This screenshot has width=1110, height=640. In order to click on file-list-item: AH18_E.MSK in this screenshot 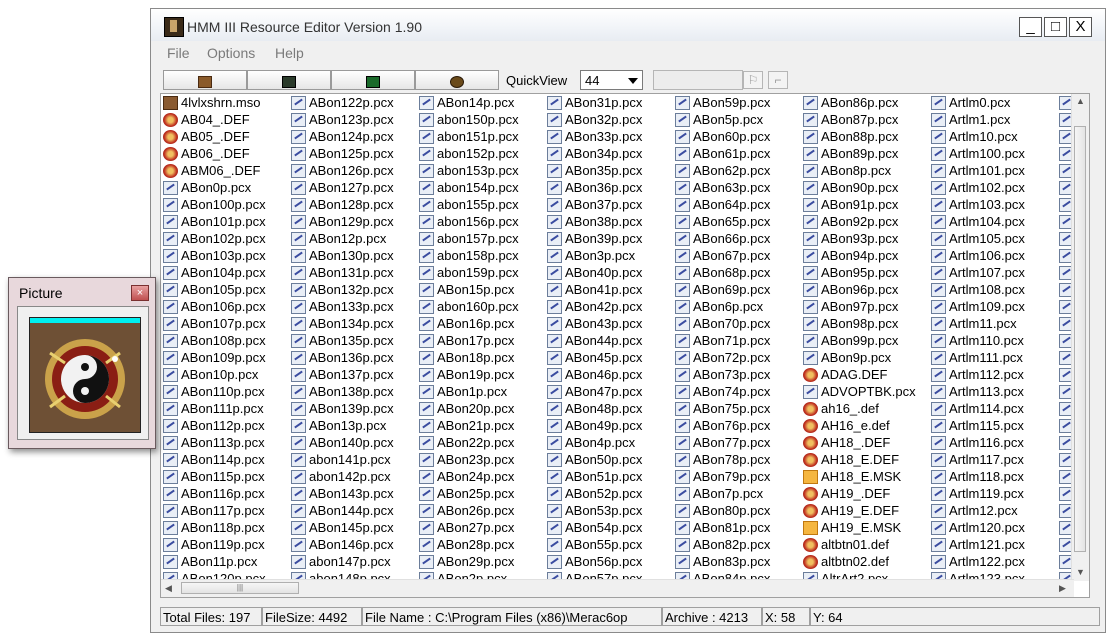, I will do `click(865, 476)`.